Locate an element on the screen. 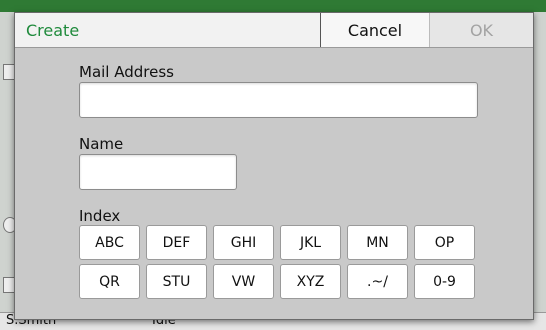  index-key-vw: VW is located at coordinates (243, 281).